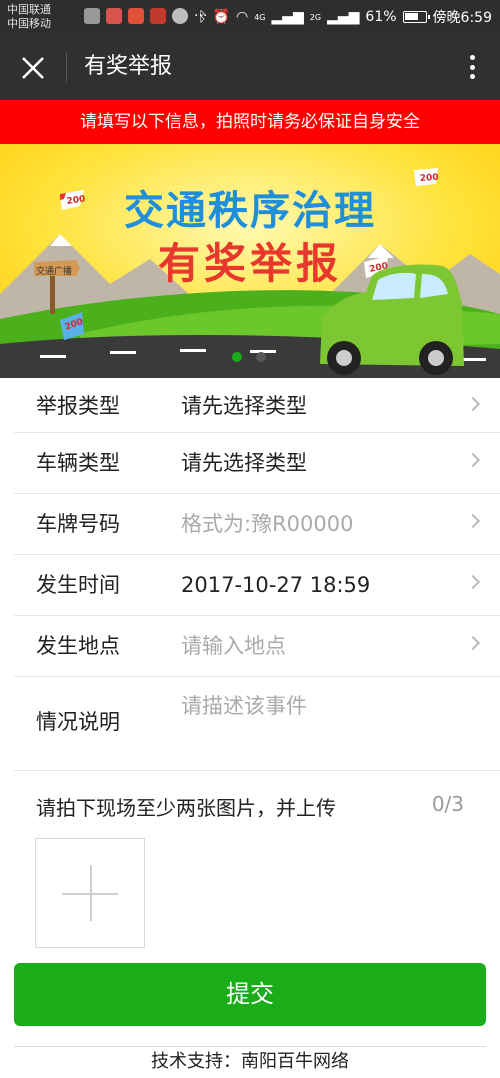 This screenshot has width=500, height=1078. I want to click on battery-percent: 61%, so click(381, 17).